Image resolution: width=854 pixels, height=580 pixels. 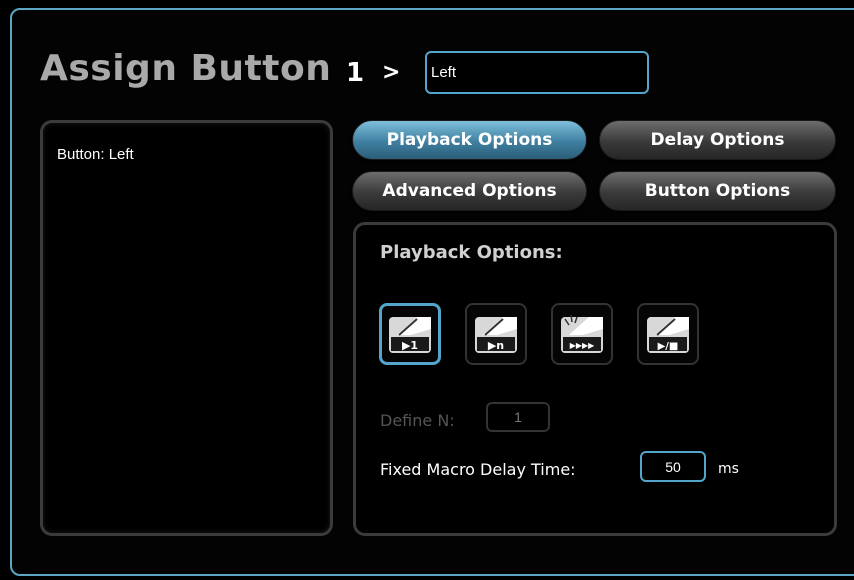 What do you see at coordinates (717, 140) in the screenshot?
I see `tab-delay-options: Delay Options` at bounding box center [717, 140].